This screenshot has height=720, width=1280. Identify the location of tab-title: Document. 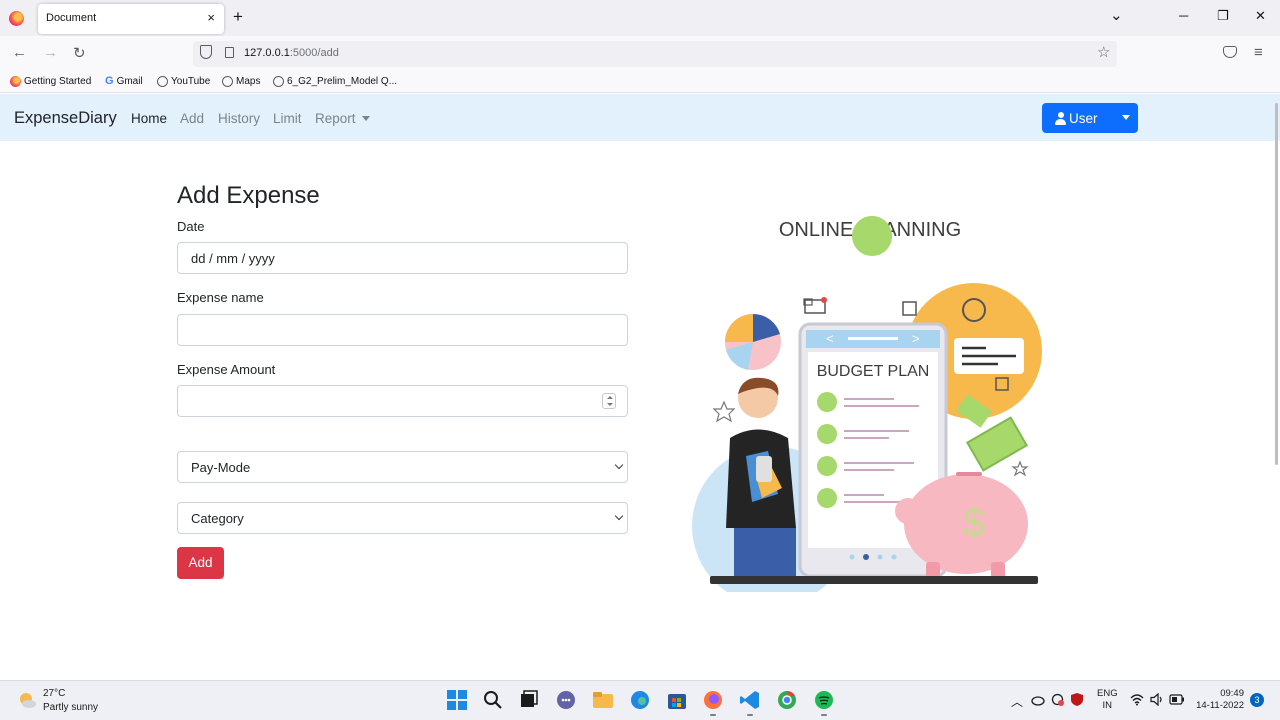
(71, 18).